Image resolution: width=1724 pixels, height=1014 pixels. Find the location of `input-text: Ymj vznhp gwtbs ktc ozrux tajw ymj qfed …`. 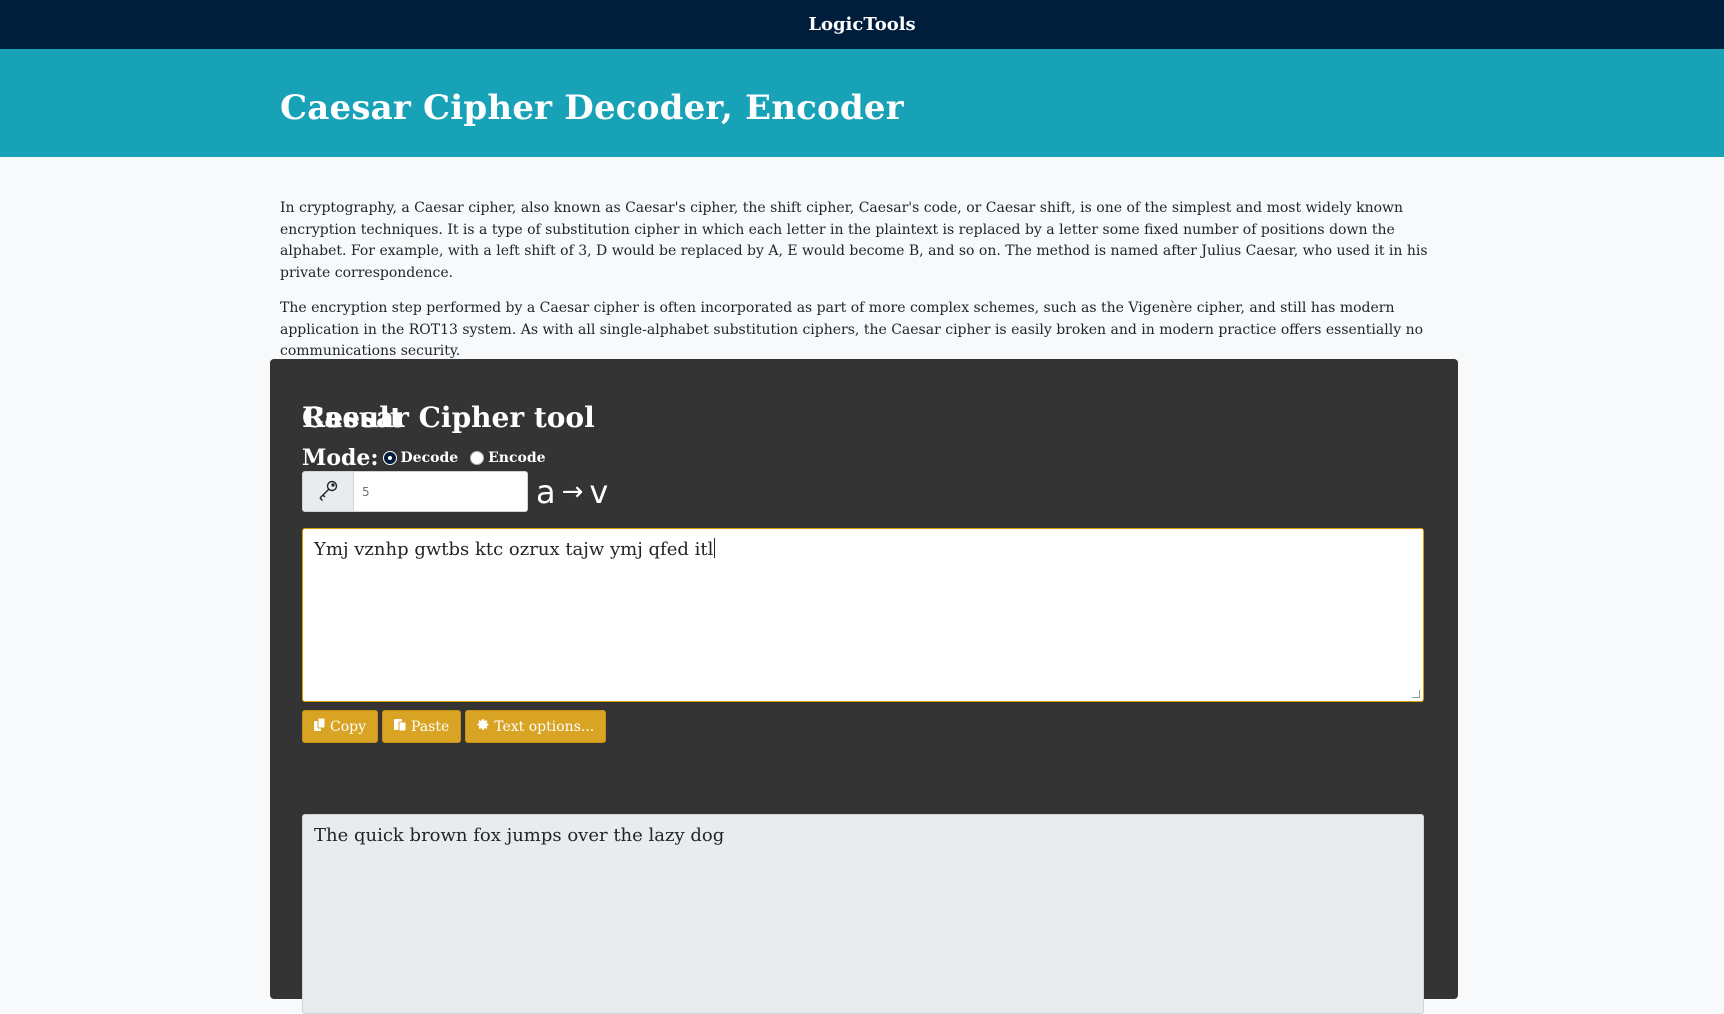

input-text: Ymj vznhp gwtbs ktc ozrux tajw ymj qfed … is located at coordinates (514, 549).